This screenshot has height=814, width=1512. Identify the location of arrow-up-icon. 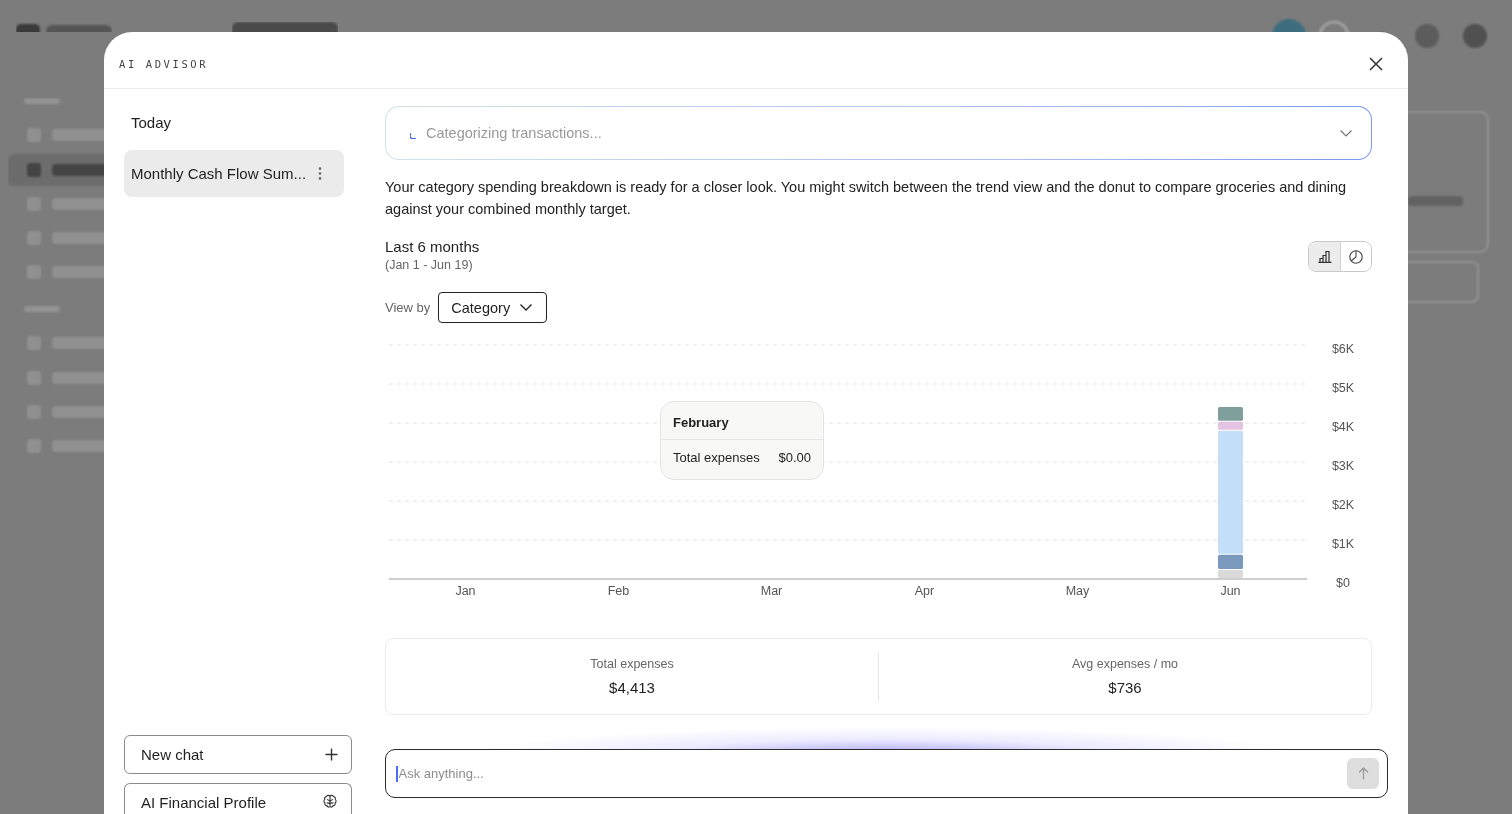
(1363, 773).